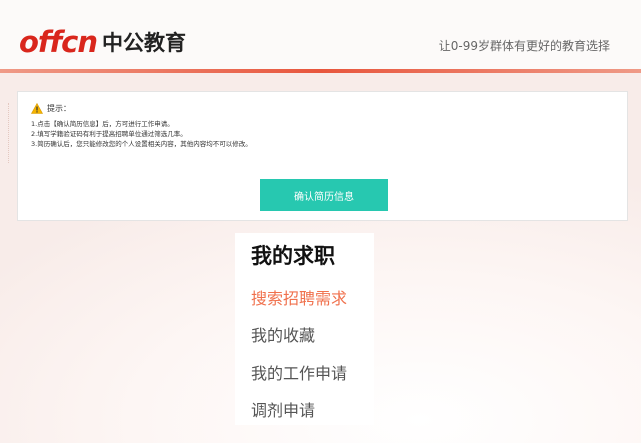 This screenshot has width=641, height=443. What do you see at coordinates (283, 409) in the screenshot?
I see `menu-item-adjustment-application: 调剂申请` at bounding box center [283, 409].